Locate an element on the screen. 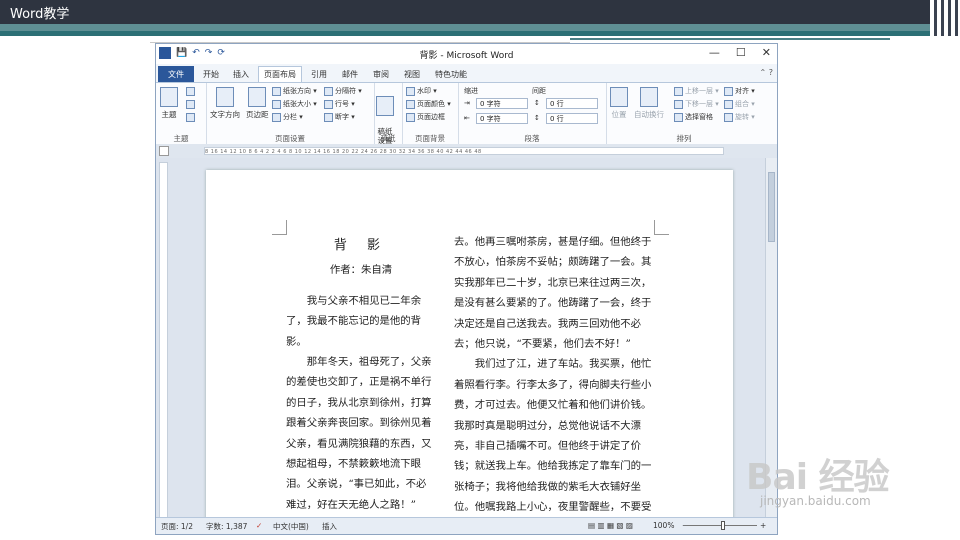 This screenshot has height=540, width=960. themes-icon is located at coordinates (169, 97).